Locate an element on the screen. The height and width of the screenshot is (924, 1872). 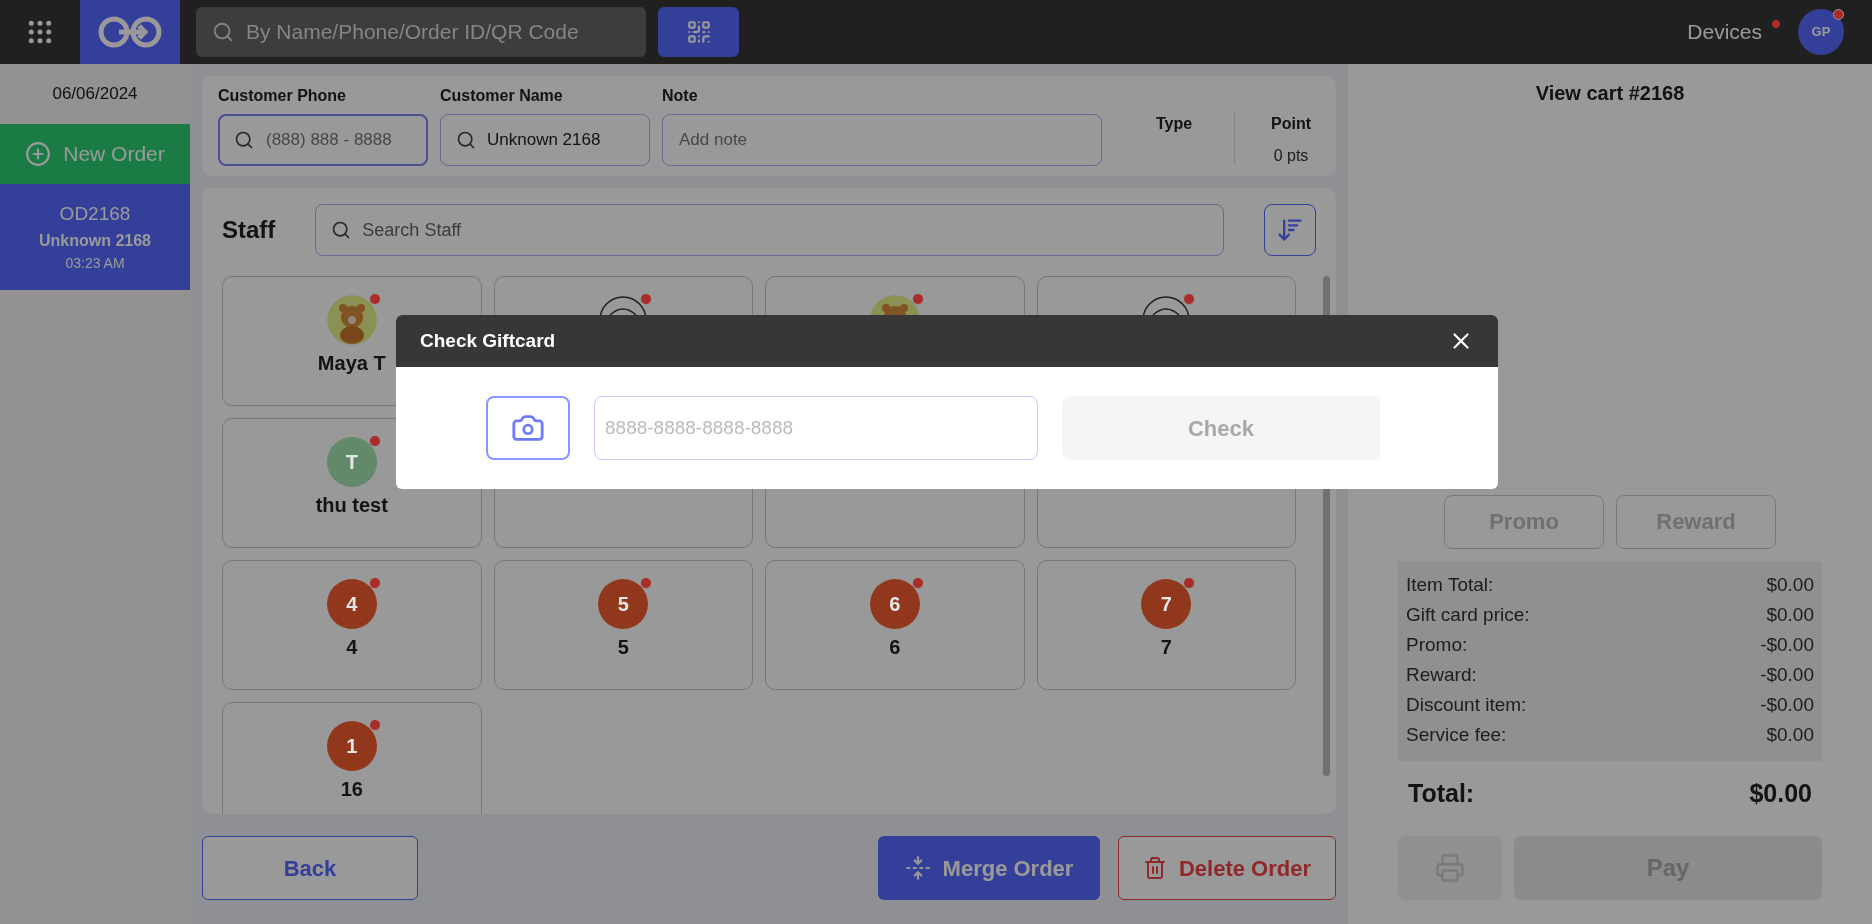
qr-scan-button is located at coordinates (698, 32).